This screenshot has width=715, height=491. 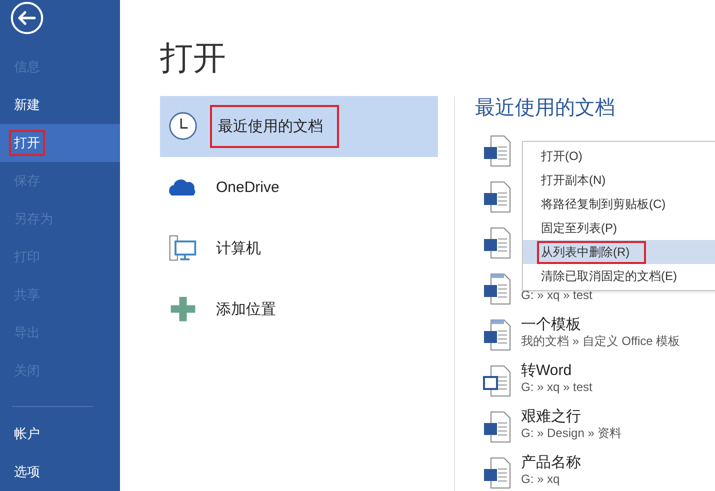 What do you see at coordinates (609, 276) in the screenshot?
I see `menu-item-label: 清除已取消固定的文档(E)` at bounding box center [609, 276].